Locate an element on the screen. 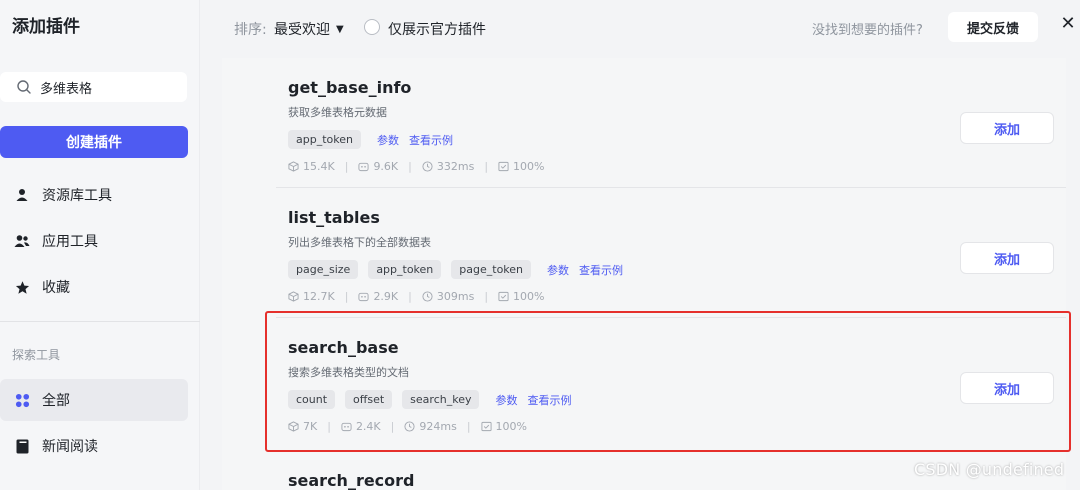 This screenshot has height=490, width=1080. explore-item-label: 全部 is located at coordinates (56, 401).